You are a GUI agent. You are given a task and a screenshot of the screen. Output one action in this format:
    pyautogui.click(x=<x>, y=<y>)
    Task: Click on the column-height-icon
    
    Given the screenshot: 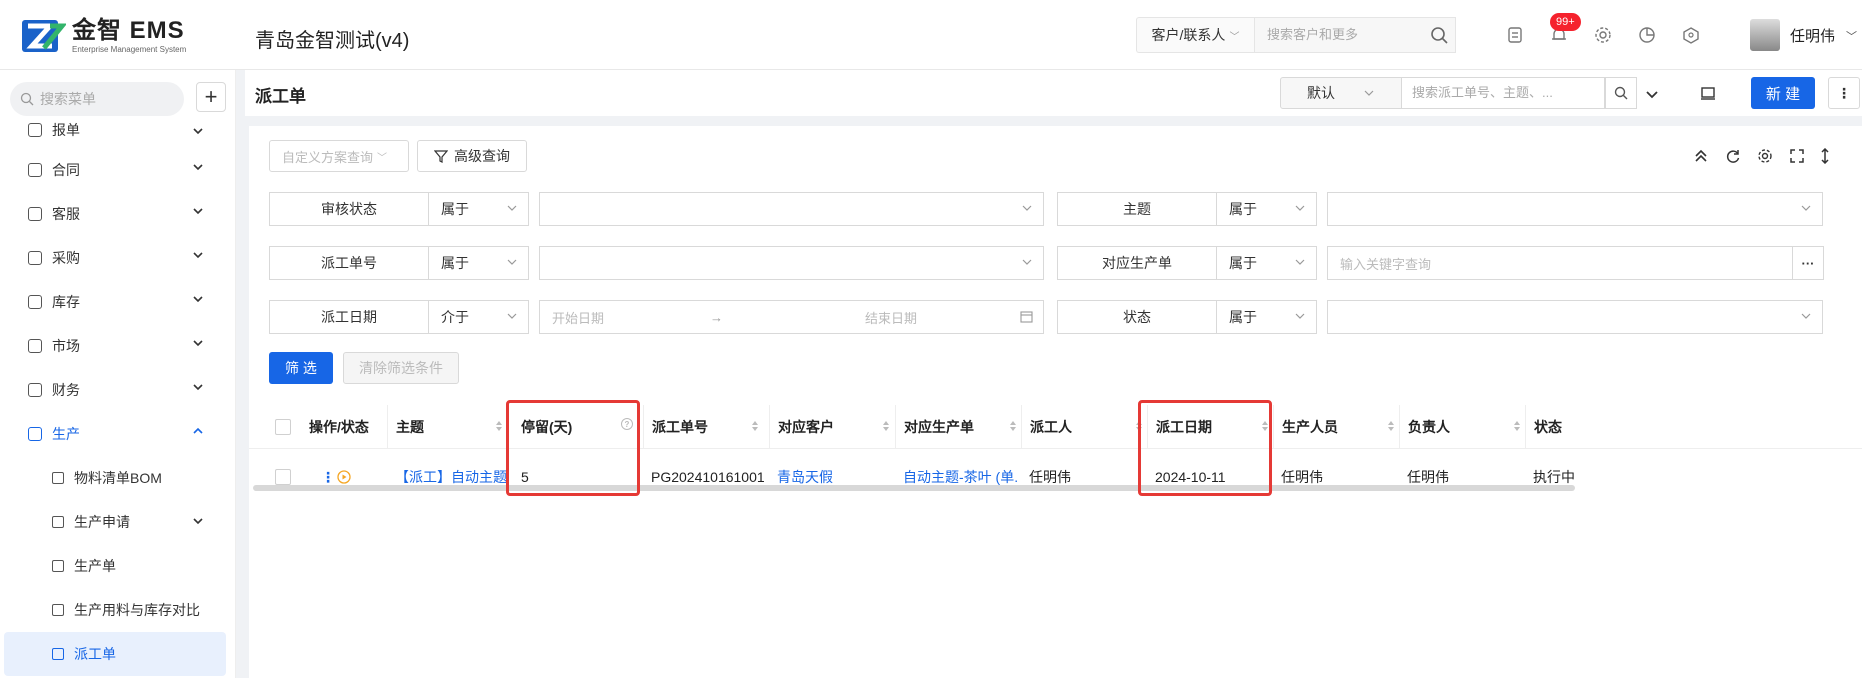 What is the action you would take?
    pyautogui.click(x=1825, y=156)
    